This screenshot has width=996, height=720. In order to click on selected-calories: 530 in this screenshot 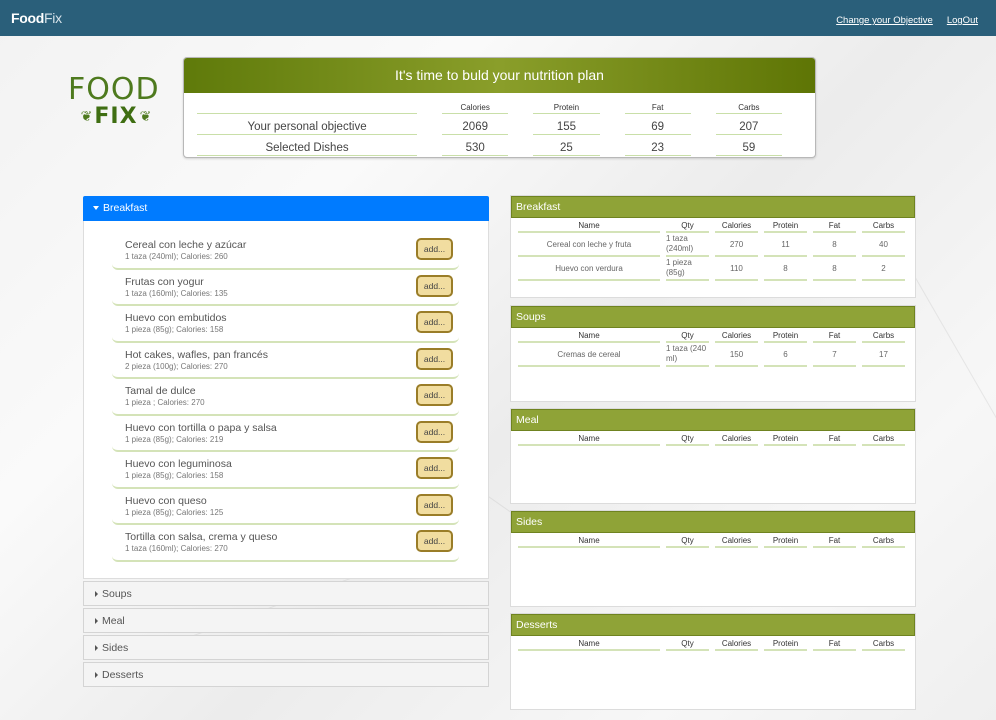, I will do `click(475, 149)`.